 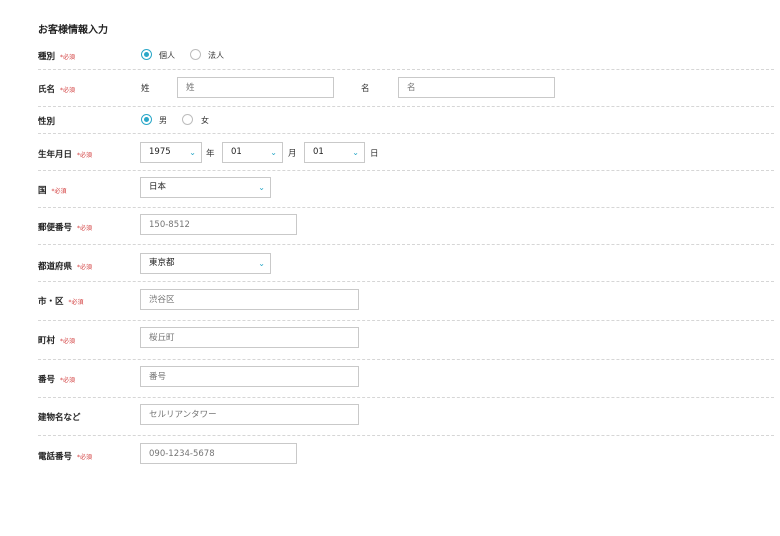 I want to click on birth-day-select: 01 ⌄, so click(x=334, y=152).